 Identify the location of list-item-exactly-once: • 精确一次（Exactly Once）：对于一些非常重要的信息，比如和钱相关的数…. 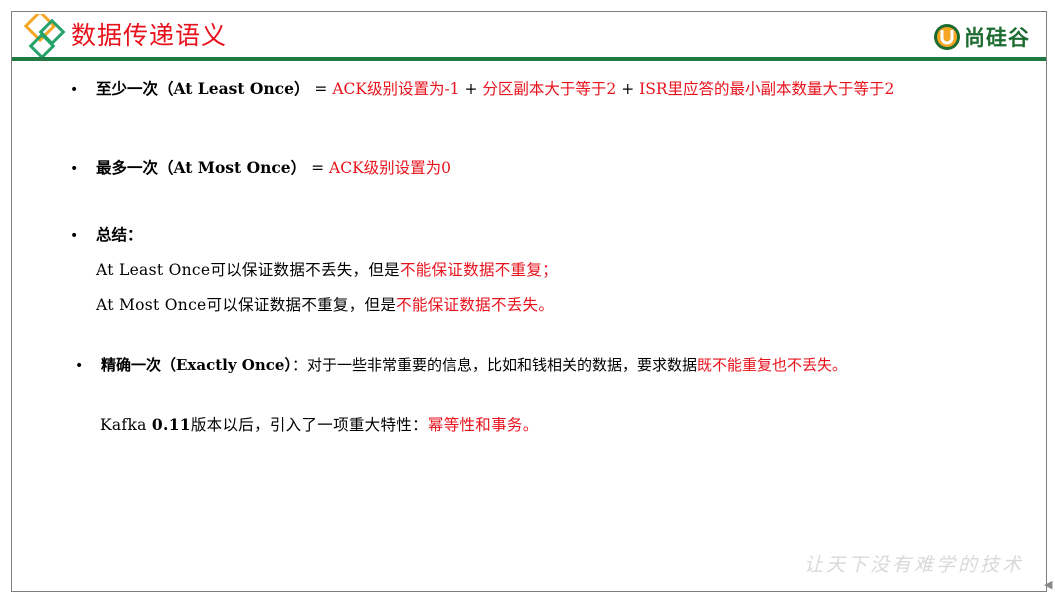
(461, 365).